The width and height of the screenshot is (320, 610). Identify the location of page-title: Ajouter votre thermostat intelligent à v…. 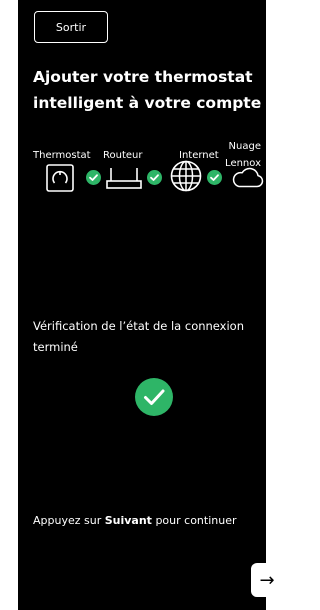
(147, 90).